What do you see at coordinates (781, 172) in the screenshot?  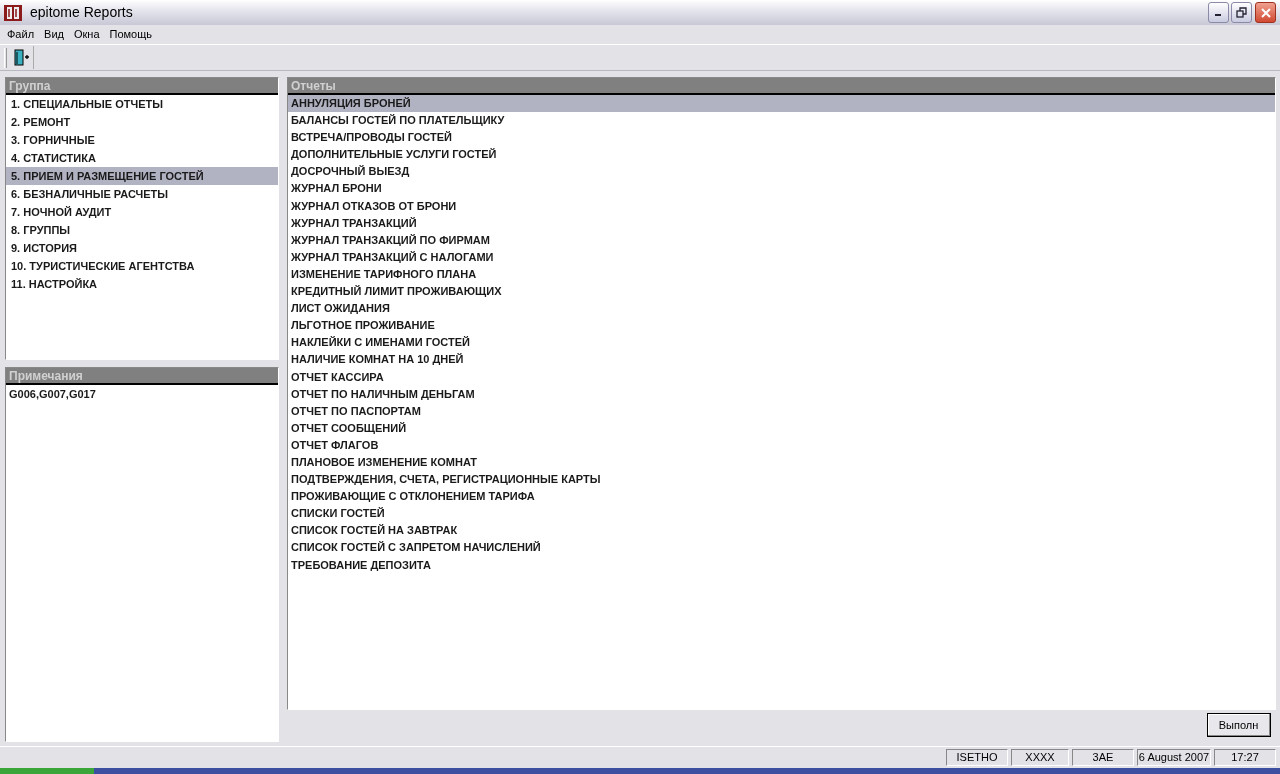 I see `report-item: ДОСРОЧНЫЙ ВЫЕЗД` at bounding box center [781, 172].